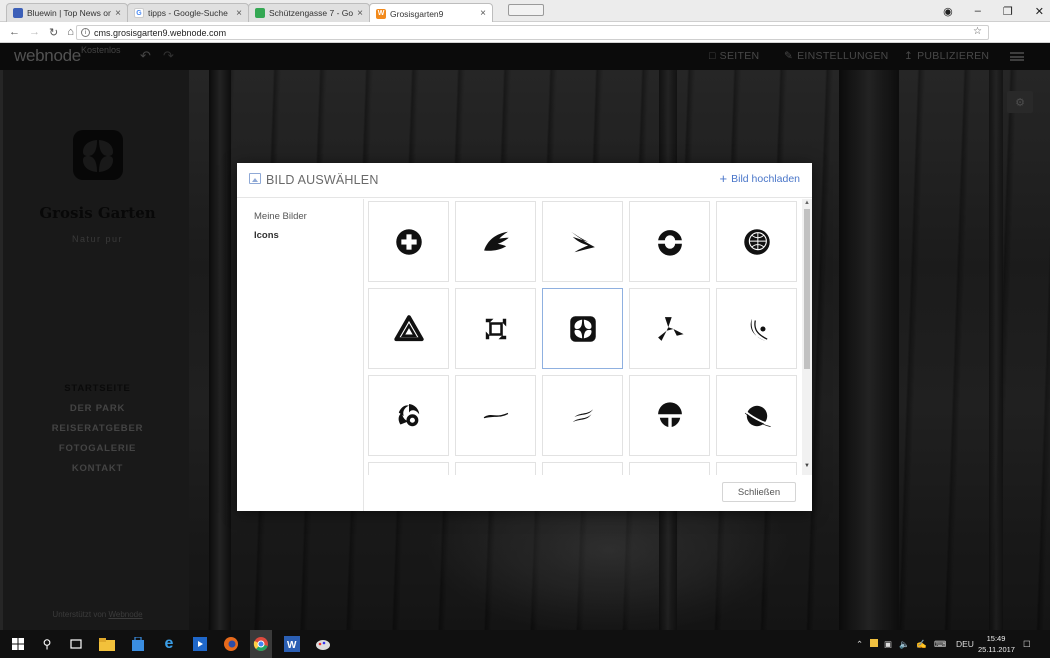 The image size is (1050, 658). What do you see at coordinates (14, 32) in the screenshot?
I see `back-icon: ←` at bounding box center [14, 32].